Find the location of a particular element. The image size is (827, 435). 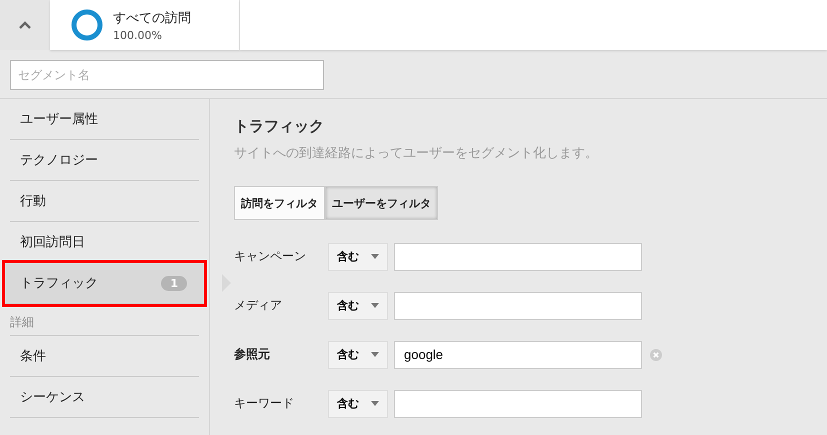

collapse-button is located at coordinates (25, 25).